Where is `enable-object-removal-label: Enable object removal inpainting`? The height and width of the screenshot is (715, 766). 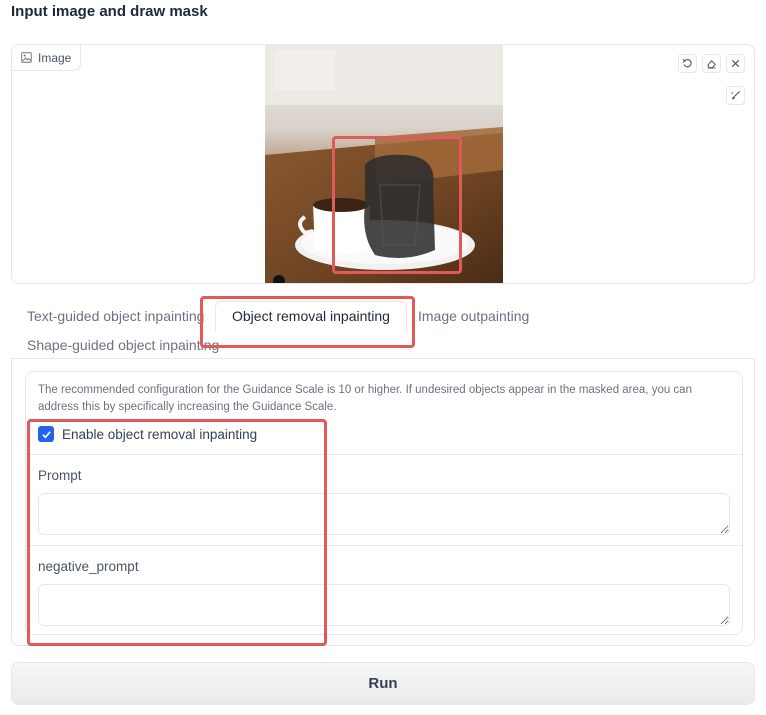
enable-object-removal-label: Enable object removal inpainting is located at coordinates (160, 434).